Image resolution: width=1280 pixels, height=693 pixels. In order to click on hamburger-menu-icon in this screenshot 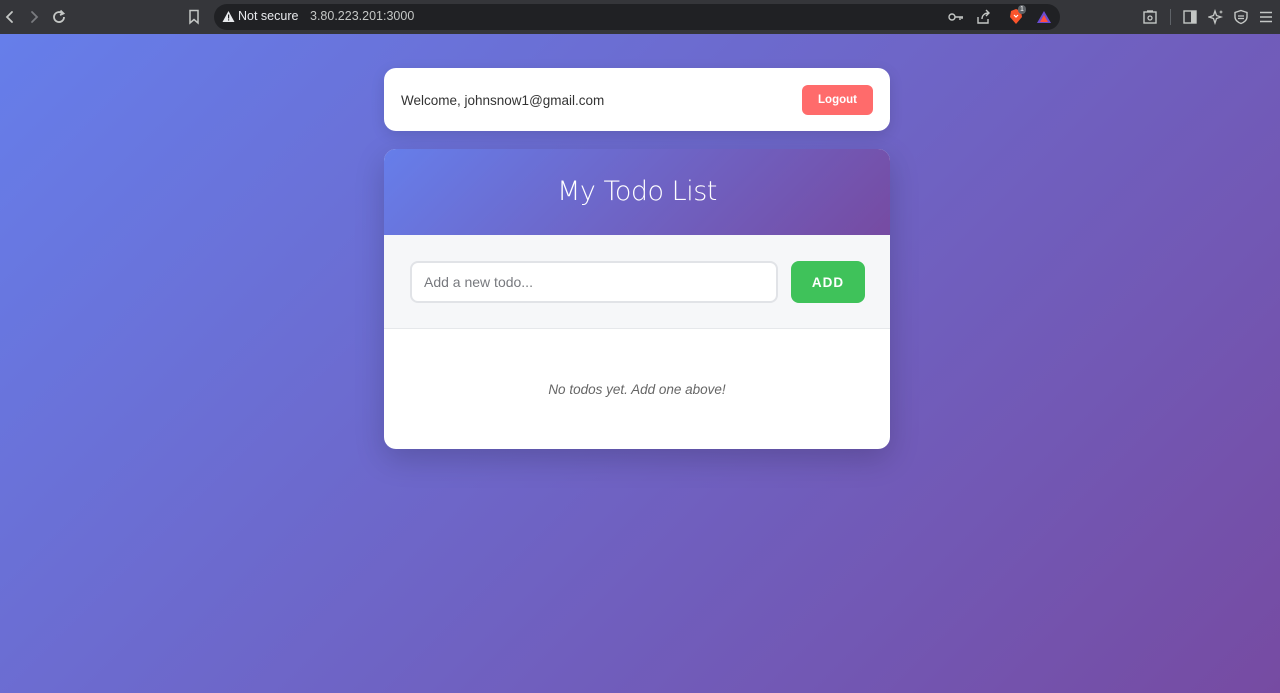, I will do `click(1266, 17)`.